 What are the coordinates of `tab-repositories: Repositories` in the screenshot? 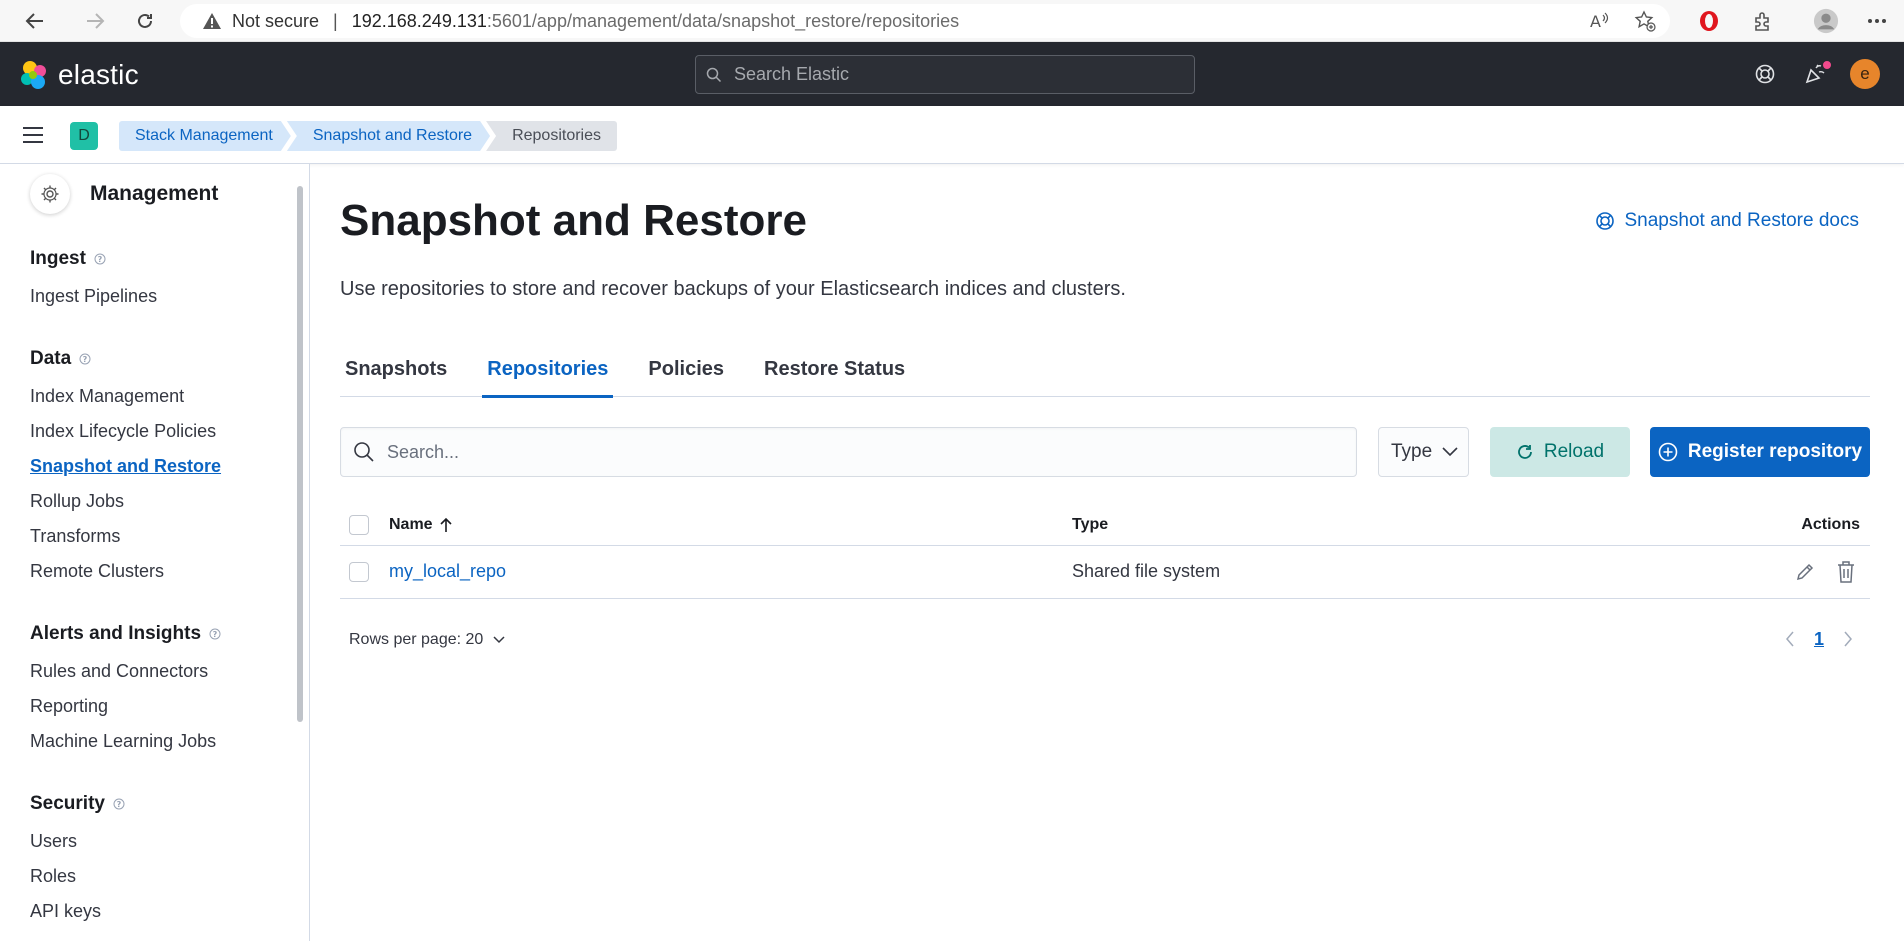 It's located at (548, 370).